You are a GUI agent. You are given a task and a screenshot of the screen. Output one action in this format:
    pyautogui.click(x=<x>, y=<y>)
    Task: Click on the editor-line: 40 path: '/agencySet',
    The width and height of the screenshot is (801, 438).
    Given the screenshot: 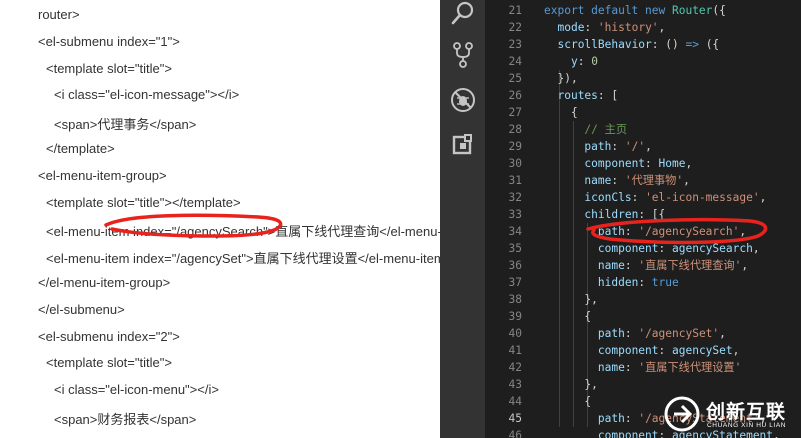 What is the action you would take?
    pyautogui.click(x=643, y=333)
    